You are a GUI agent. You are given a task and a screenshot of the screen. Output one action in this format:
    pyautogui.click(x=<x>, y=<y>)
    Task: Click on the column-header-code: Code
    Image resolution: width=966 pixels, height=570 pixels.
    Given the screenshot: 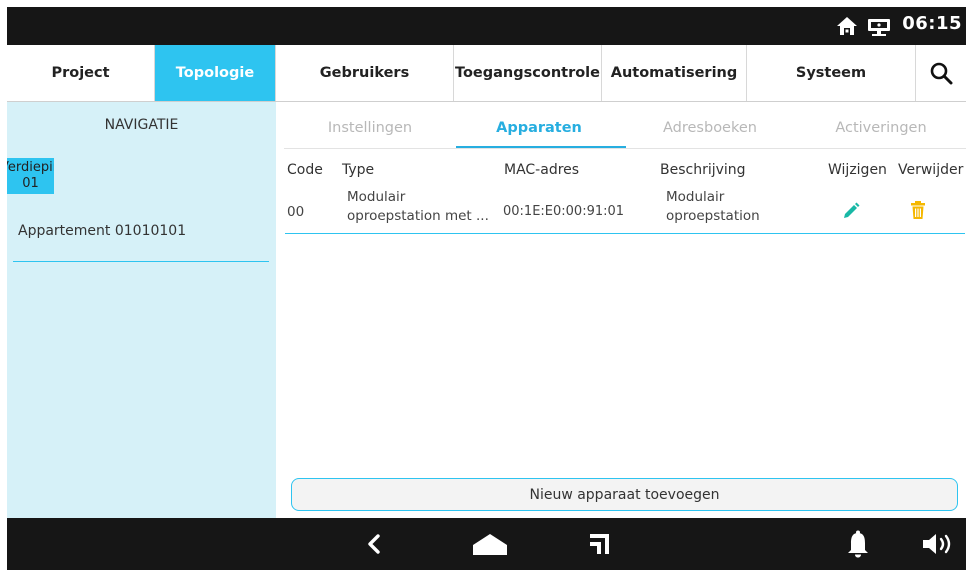 What is the action you would take?
    pyautogui.click(x=305, y=170)
    